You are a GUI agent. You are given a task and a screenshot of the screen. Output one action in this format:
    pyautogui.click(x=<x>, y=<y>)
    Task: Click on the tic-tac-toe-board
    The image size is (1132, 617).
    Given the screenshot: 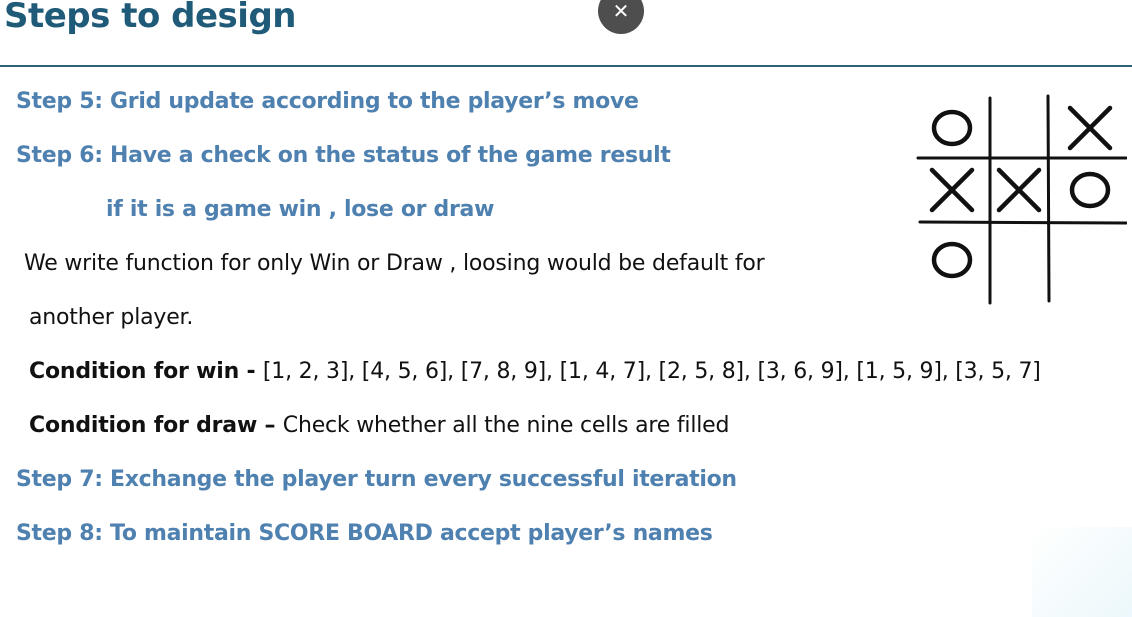 What is the action you would take?
    pyautogui.click(x=1021, y=199)
    